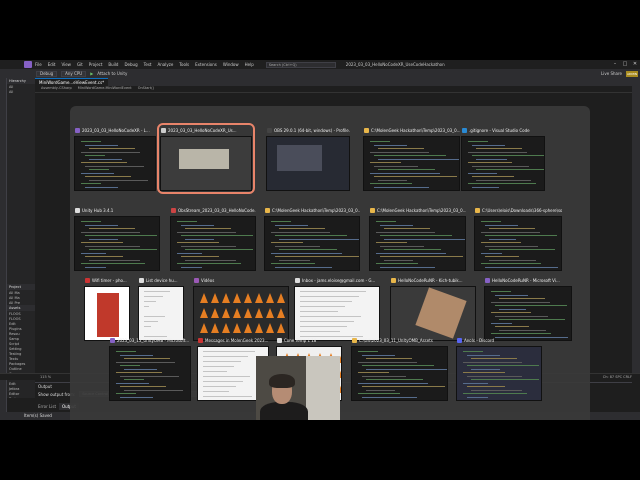 The width and height of the screenshot is (640, 480). Describe the element at coordinates (464, 130) in the screenshot. I see `vscode-icon` at that location.